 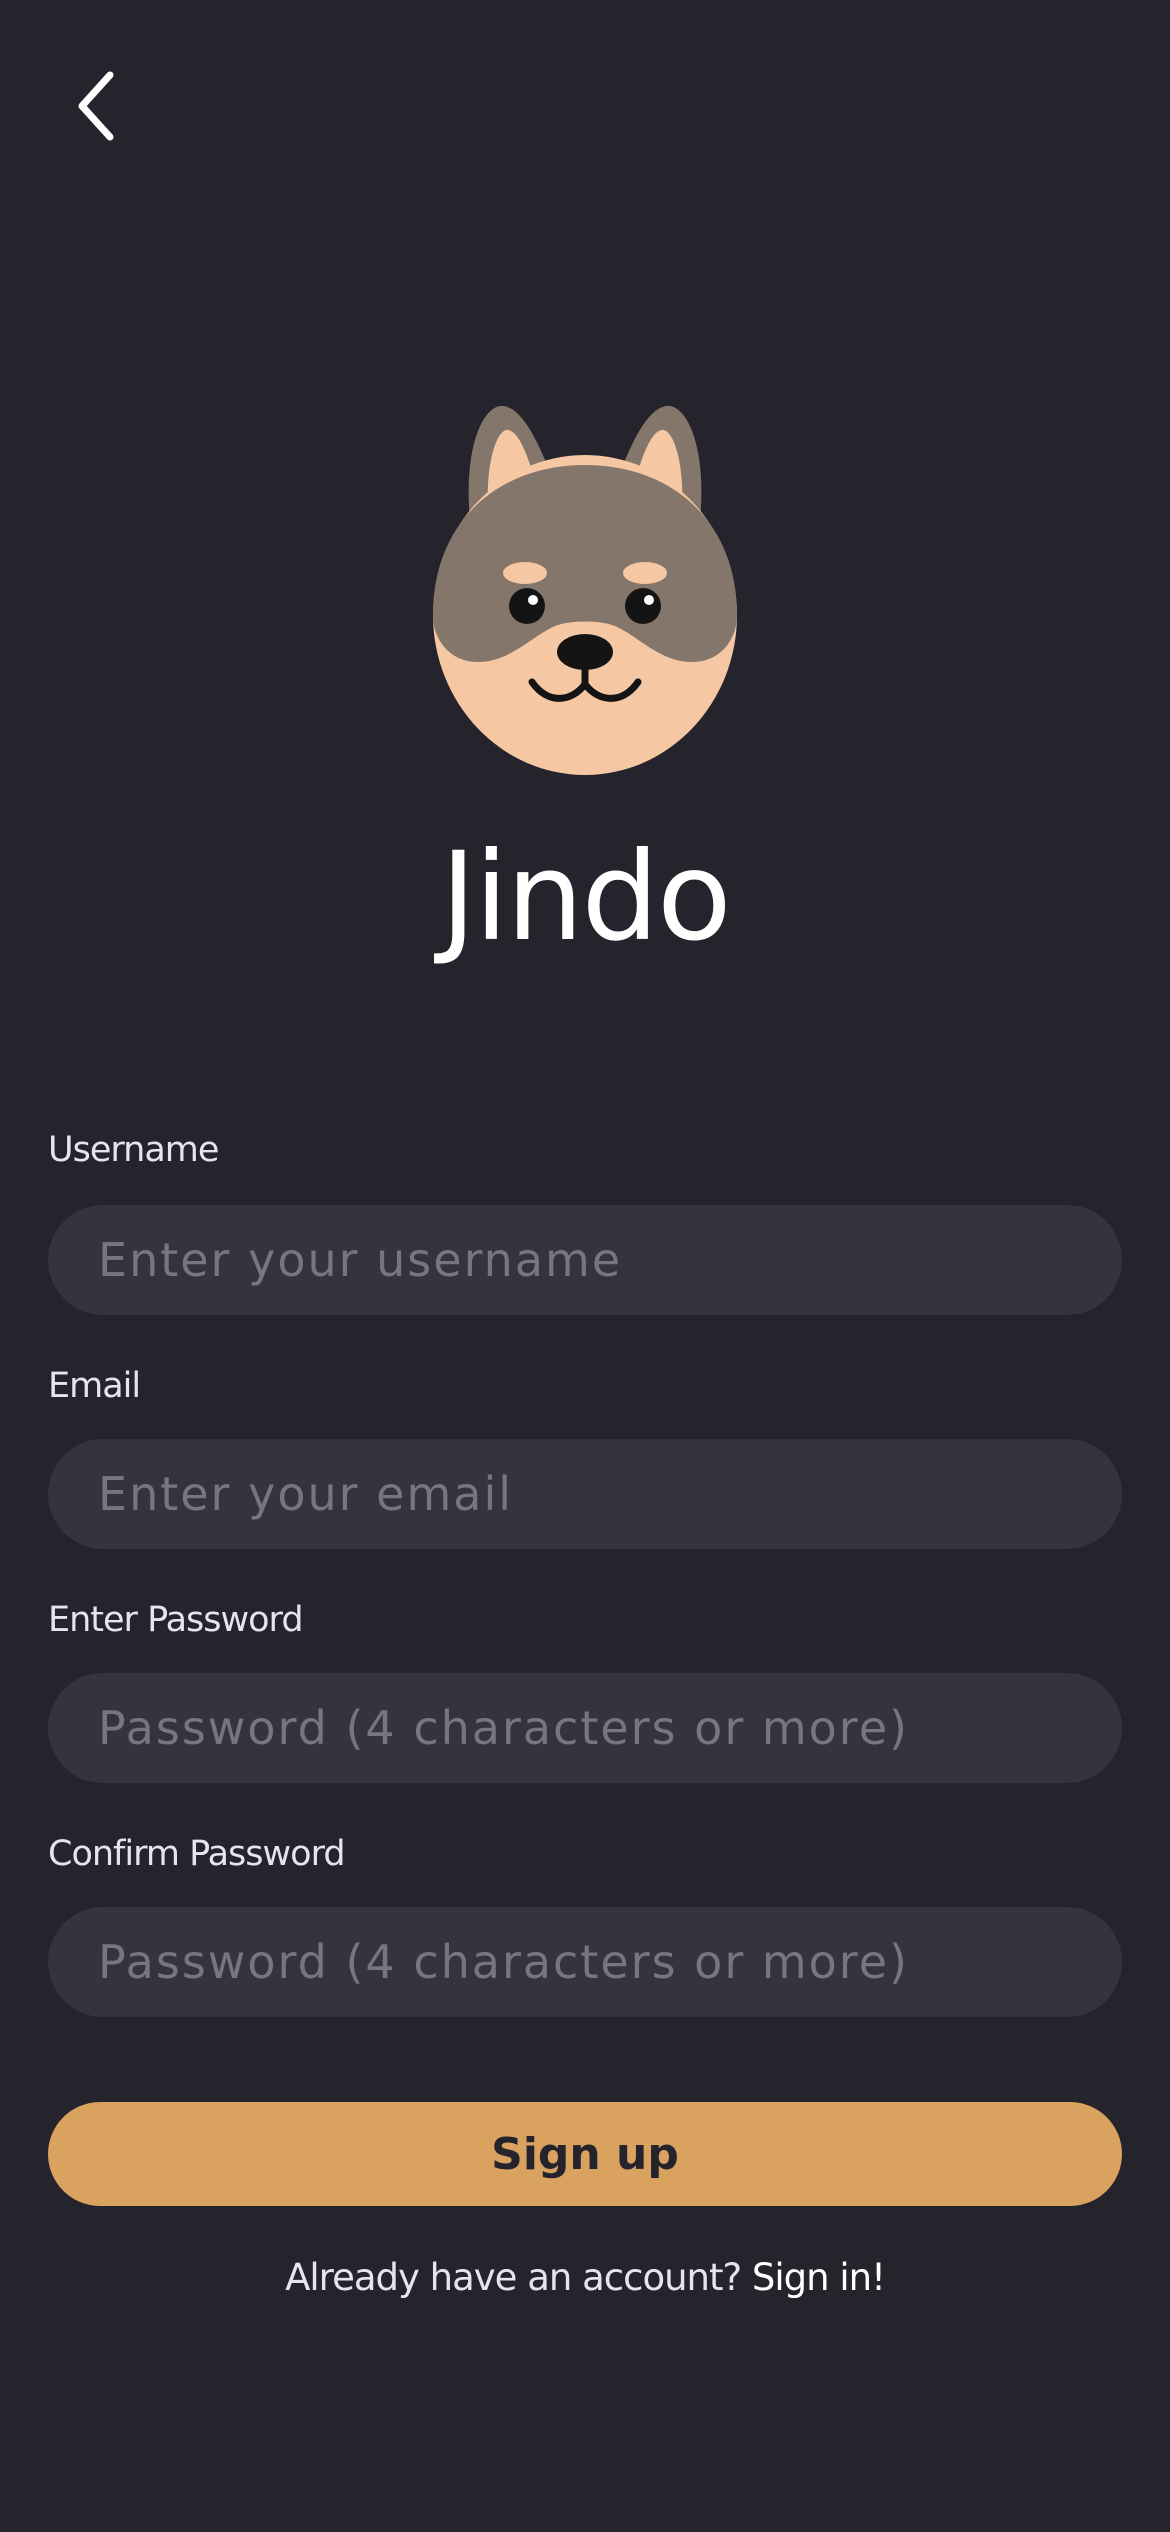 I want to click on app-name: Jindo, so click(x=585, y=897).